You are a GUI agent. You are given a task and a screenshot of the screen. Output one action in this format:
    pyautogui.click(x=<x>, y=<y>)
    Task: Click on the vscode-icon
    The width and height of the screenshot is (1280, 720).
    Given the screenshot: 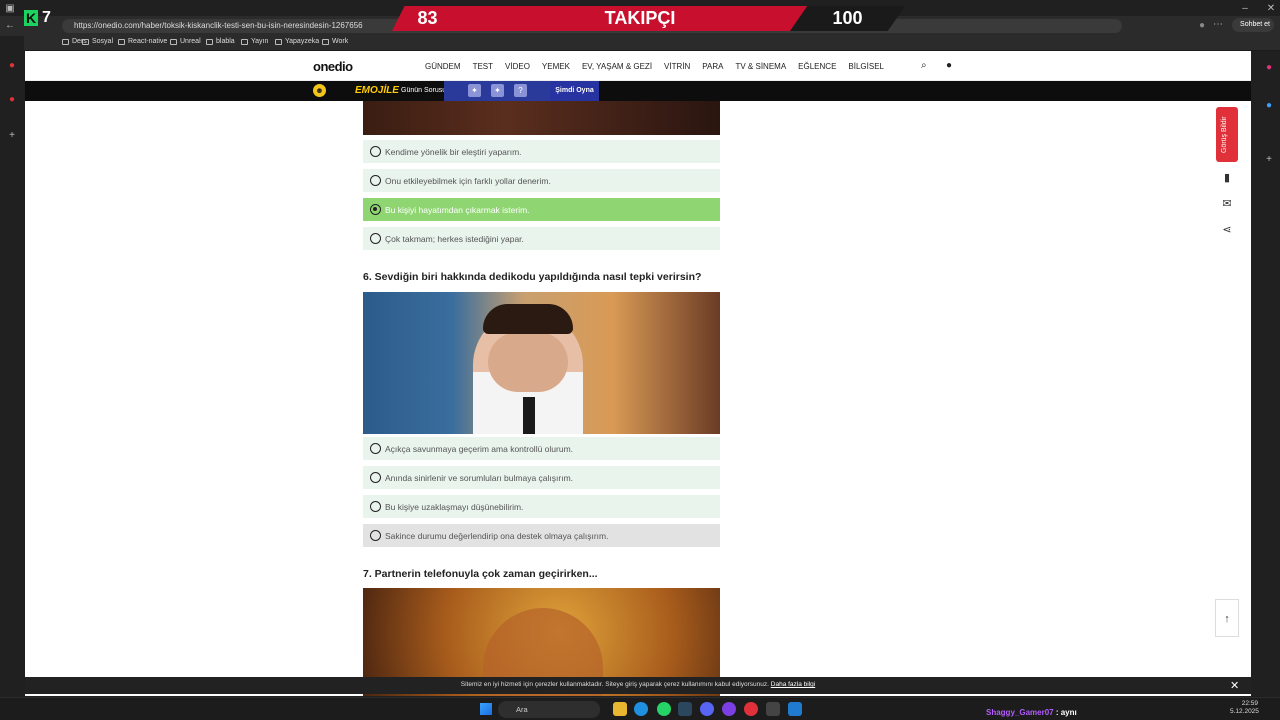 What is the action you would take?
    pyautogui.click(x=795, y=709)
    